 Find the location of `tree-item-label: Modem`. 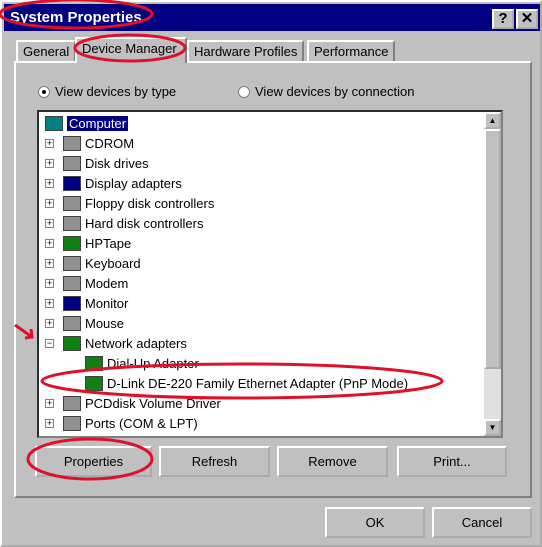

tree-item-label: Modem is located at coordinates (107, 283).